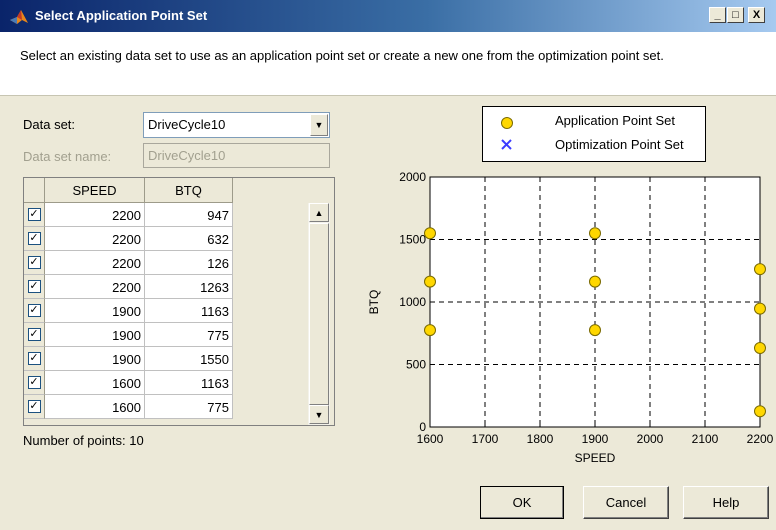 This screenshot has height=530, width=776. Describe the element at coordinates (507, 133) in the screenshot. I see `legend-markers` at that location.